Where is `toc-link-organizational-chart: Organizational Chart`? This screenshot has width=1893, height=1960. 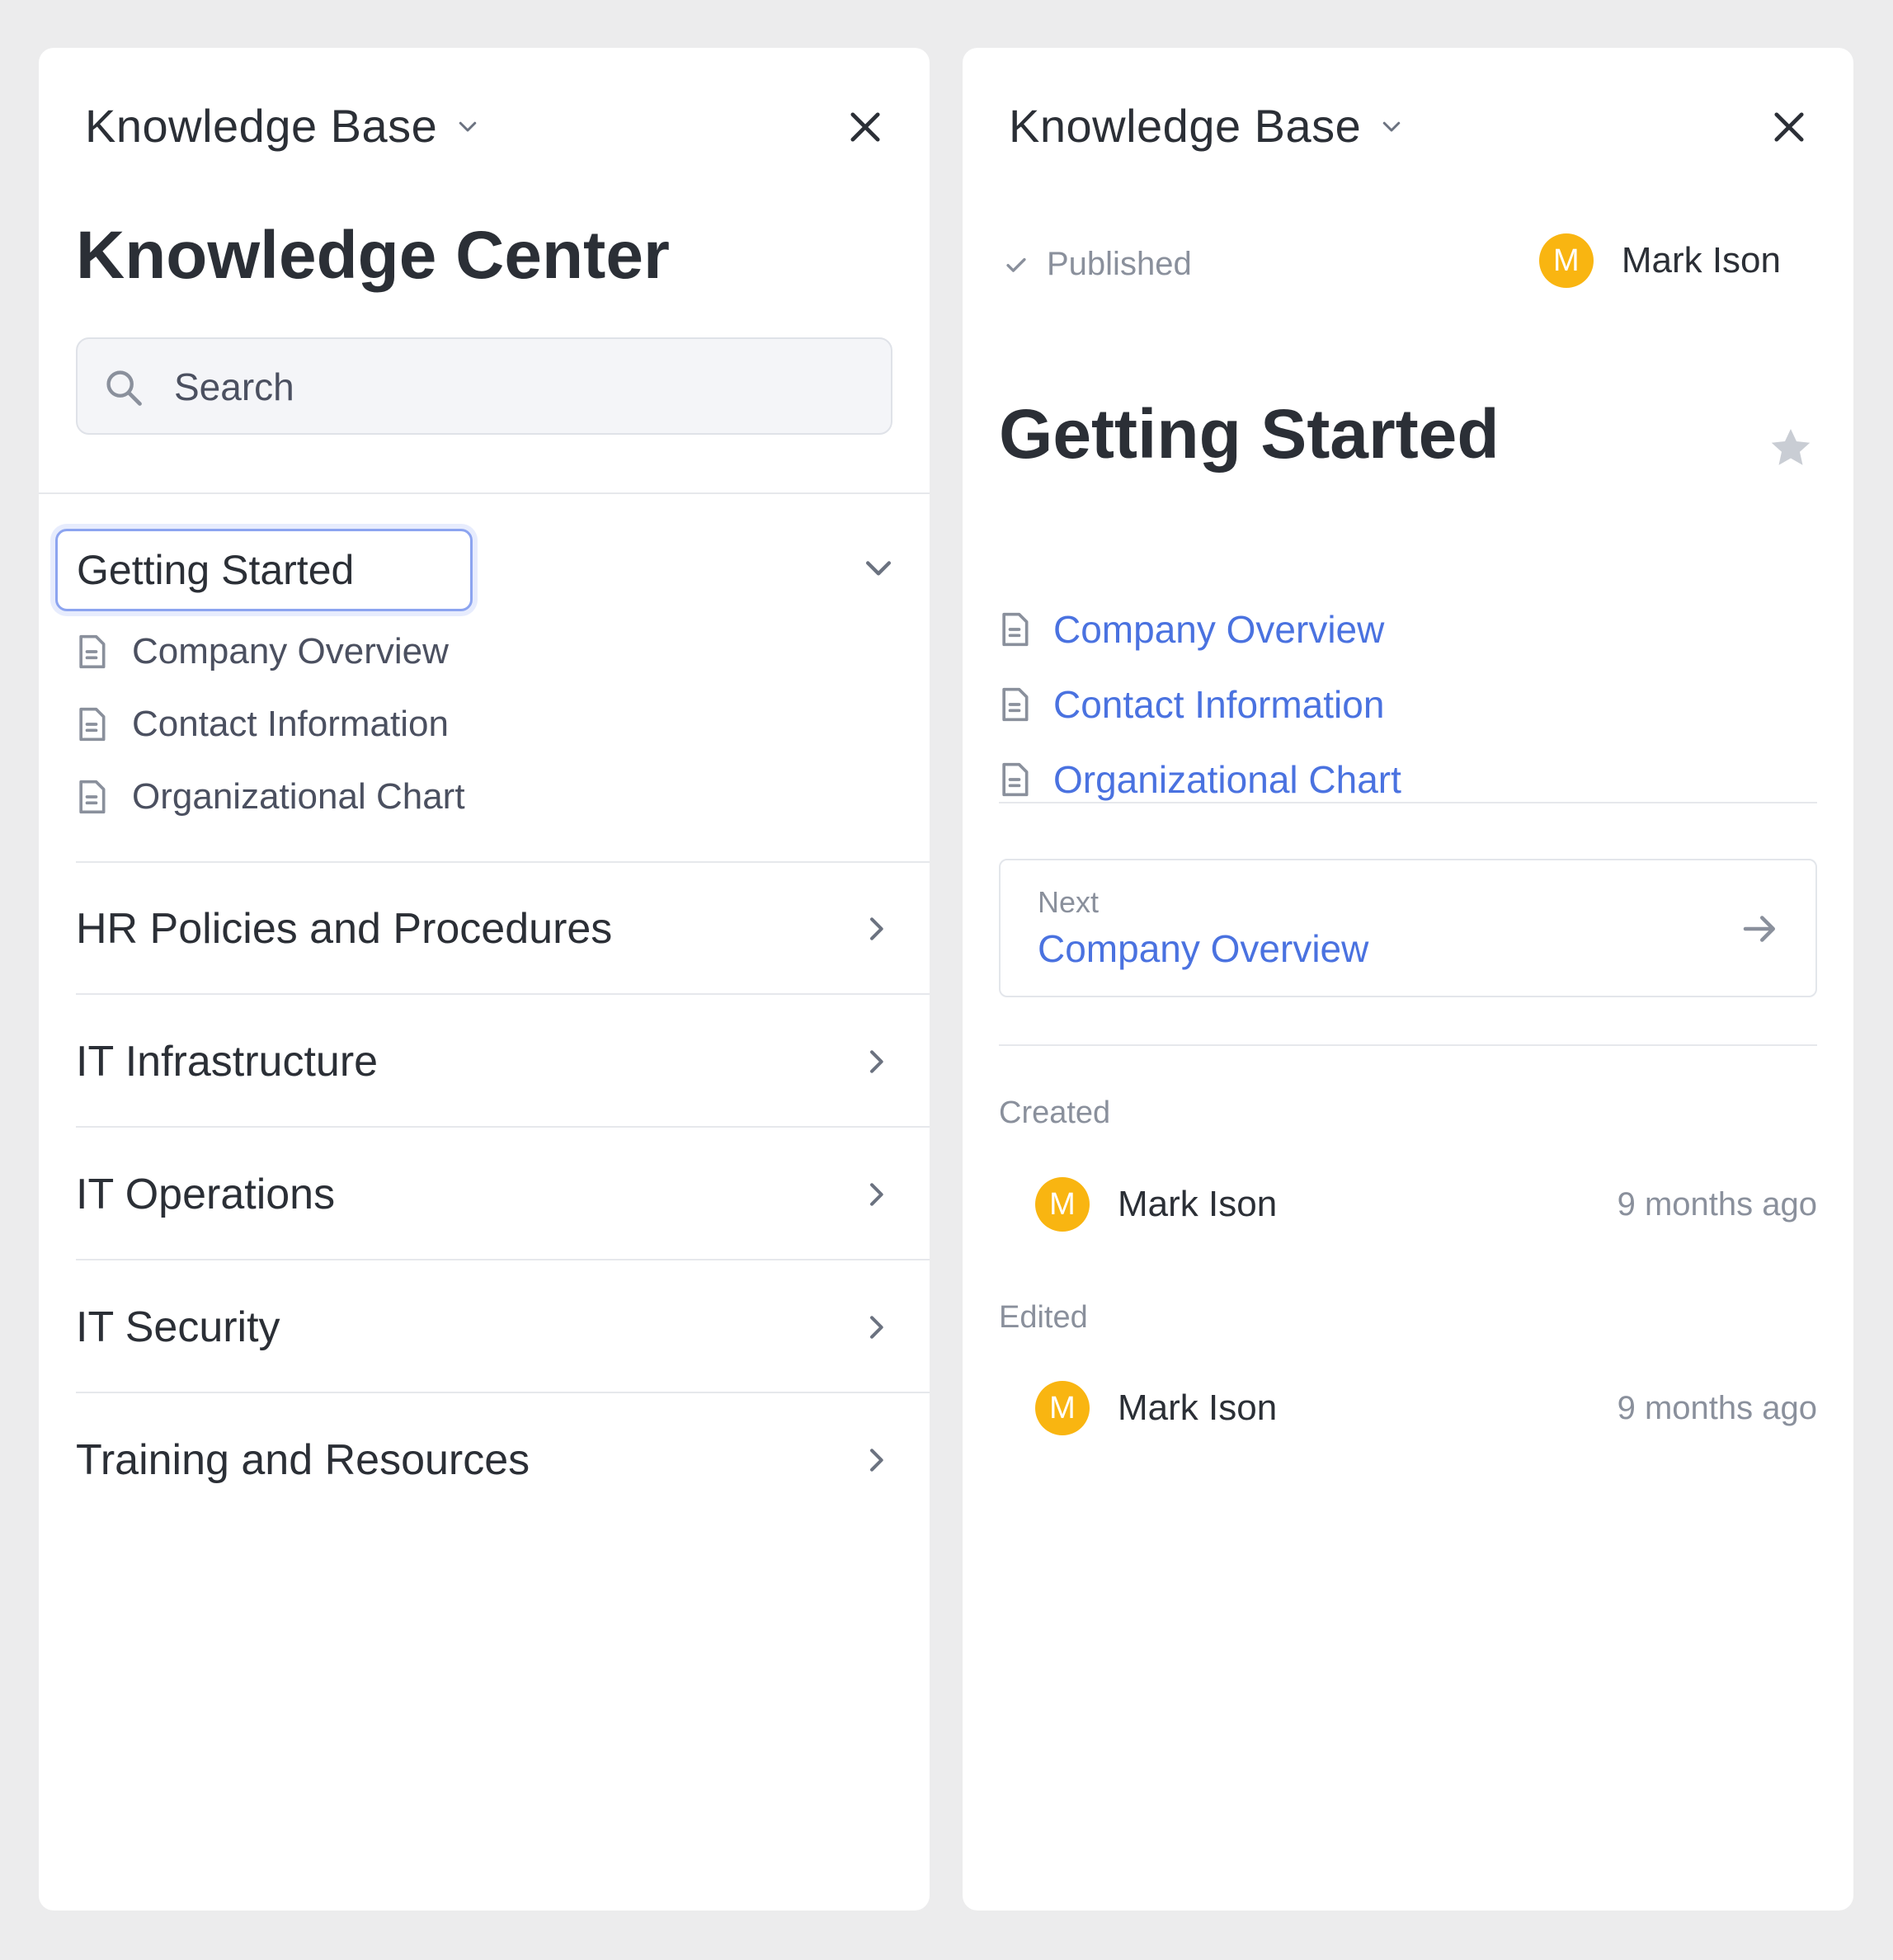
toc-link-organizational-chart: Organizational Chart is located at coordinates (1200, 780).